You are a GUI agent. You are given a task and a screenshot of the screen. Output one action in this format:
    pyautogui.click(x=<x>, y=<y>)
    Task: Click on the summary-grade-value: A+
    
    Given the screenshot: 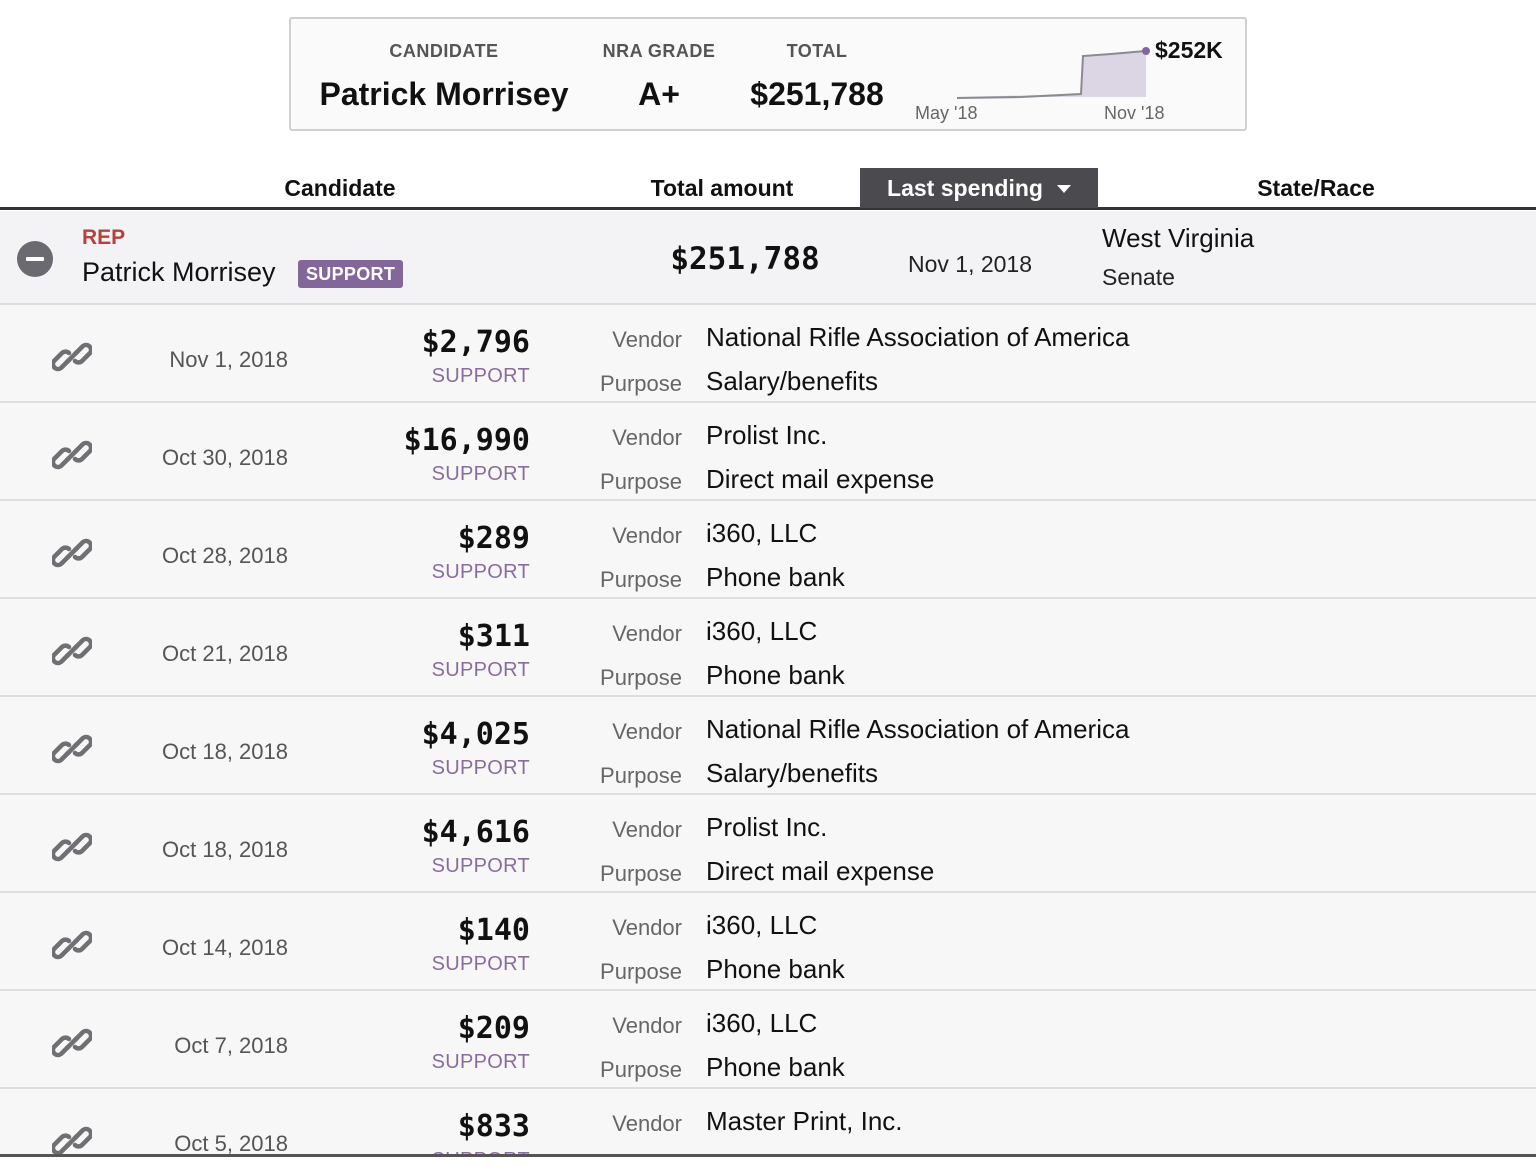 What is the action you would take?
    pyautogui.click(x=659, y=94)
    